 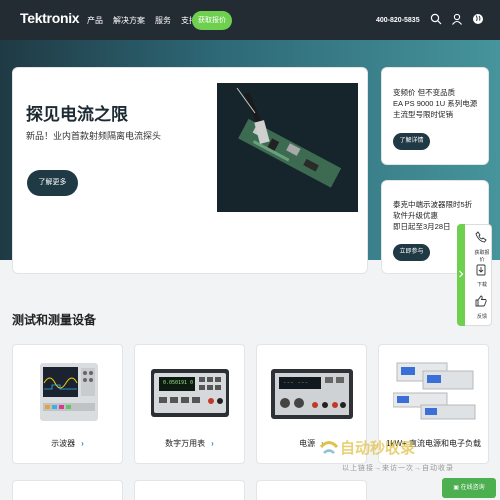 I want to click on chevron-right-icon, so click(x=461, y=274).